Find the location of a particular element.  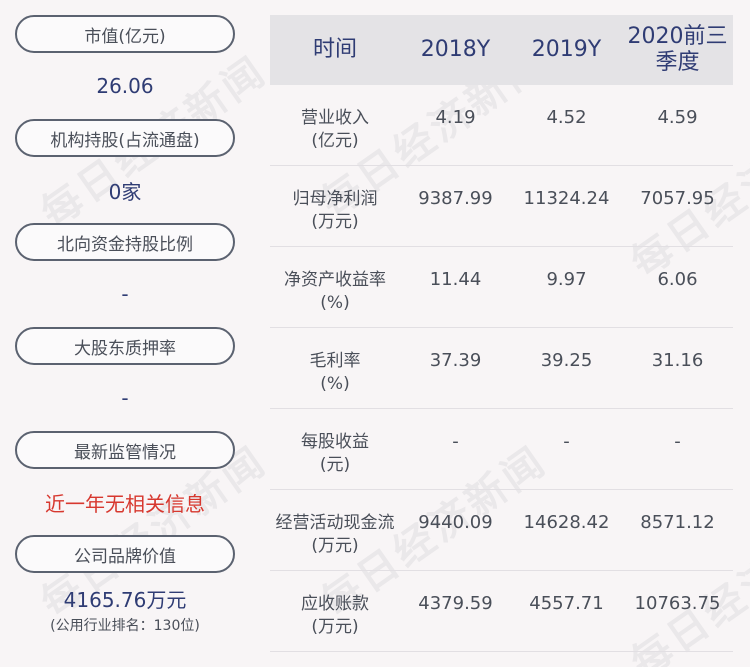

table-cell: 4.59 is located at coordinates (677, 117).